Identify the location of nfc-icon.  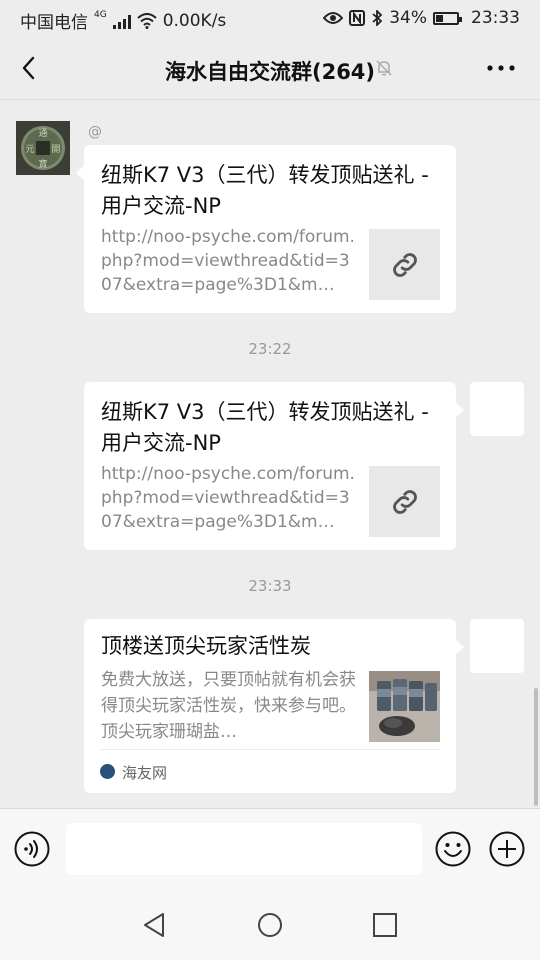
(357, 18).